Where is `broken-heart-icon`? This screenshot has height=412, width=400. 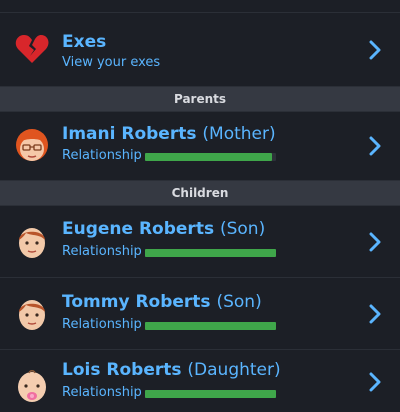
broken-heart-icon is located at coordinates (32, 49).